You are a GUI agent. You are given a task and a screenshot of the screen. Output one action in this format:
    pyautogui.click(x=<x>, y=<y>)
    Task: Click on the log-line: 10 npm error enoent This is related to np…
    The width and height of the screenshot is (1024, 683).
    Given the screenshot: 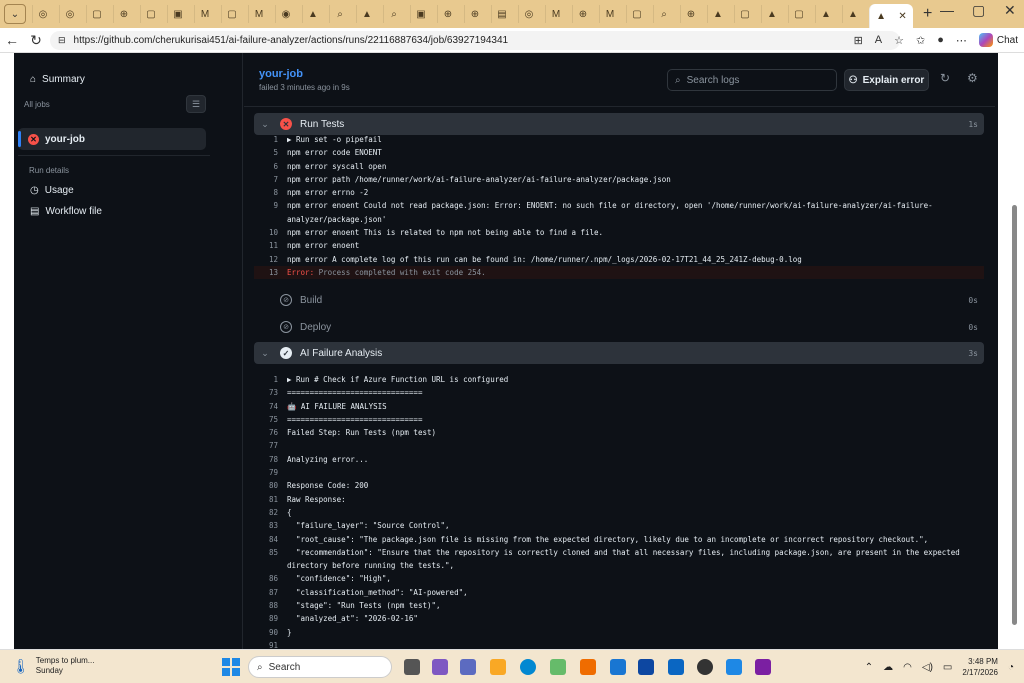 What is the action you would take?
    pyautogui.click(x=436, y=233)
    